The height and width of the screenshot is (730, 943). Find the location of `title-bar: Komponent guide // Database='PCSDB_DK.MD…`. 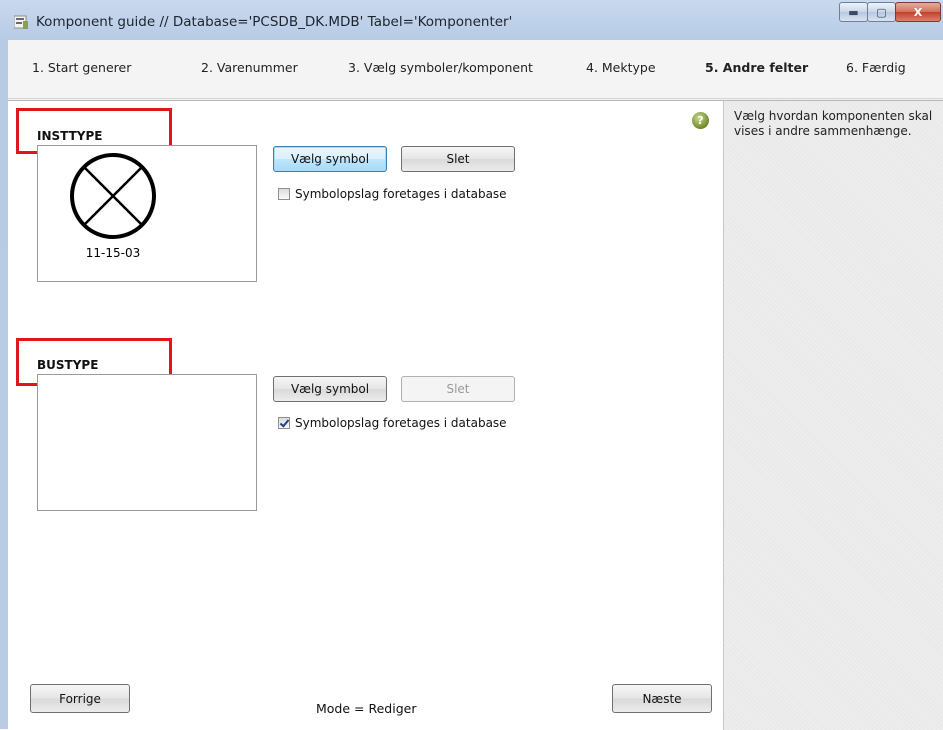

title-bar: Komponent guide // Database='PCSDB_DK.MD… is located at coordinates (471, 20).